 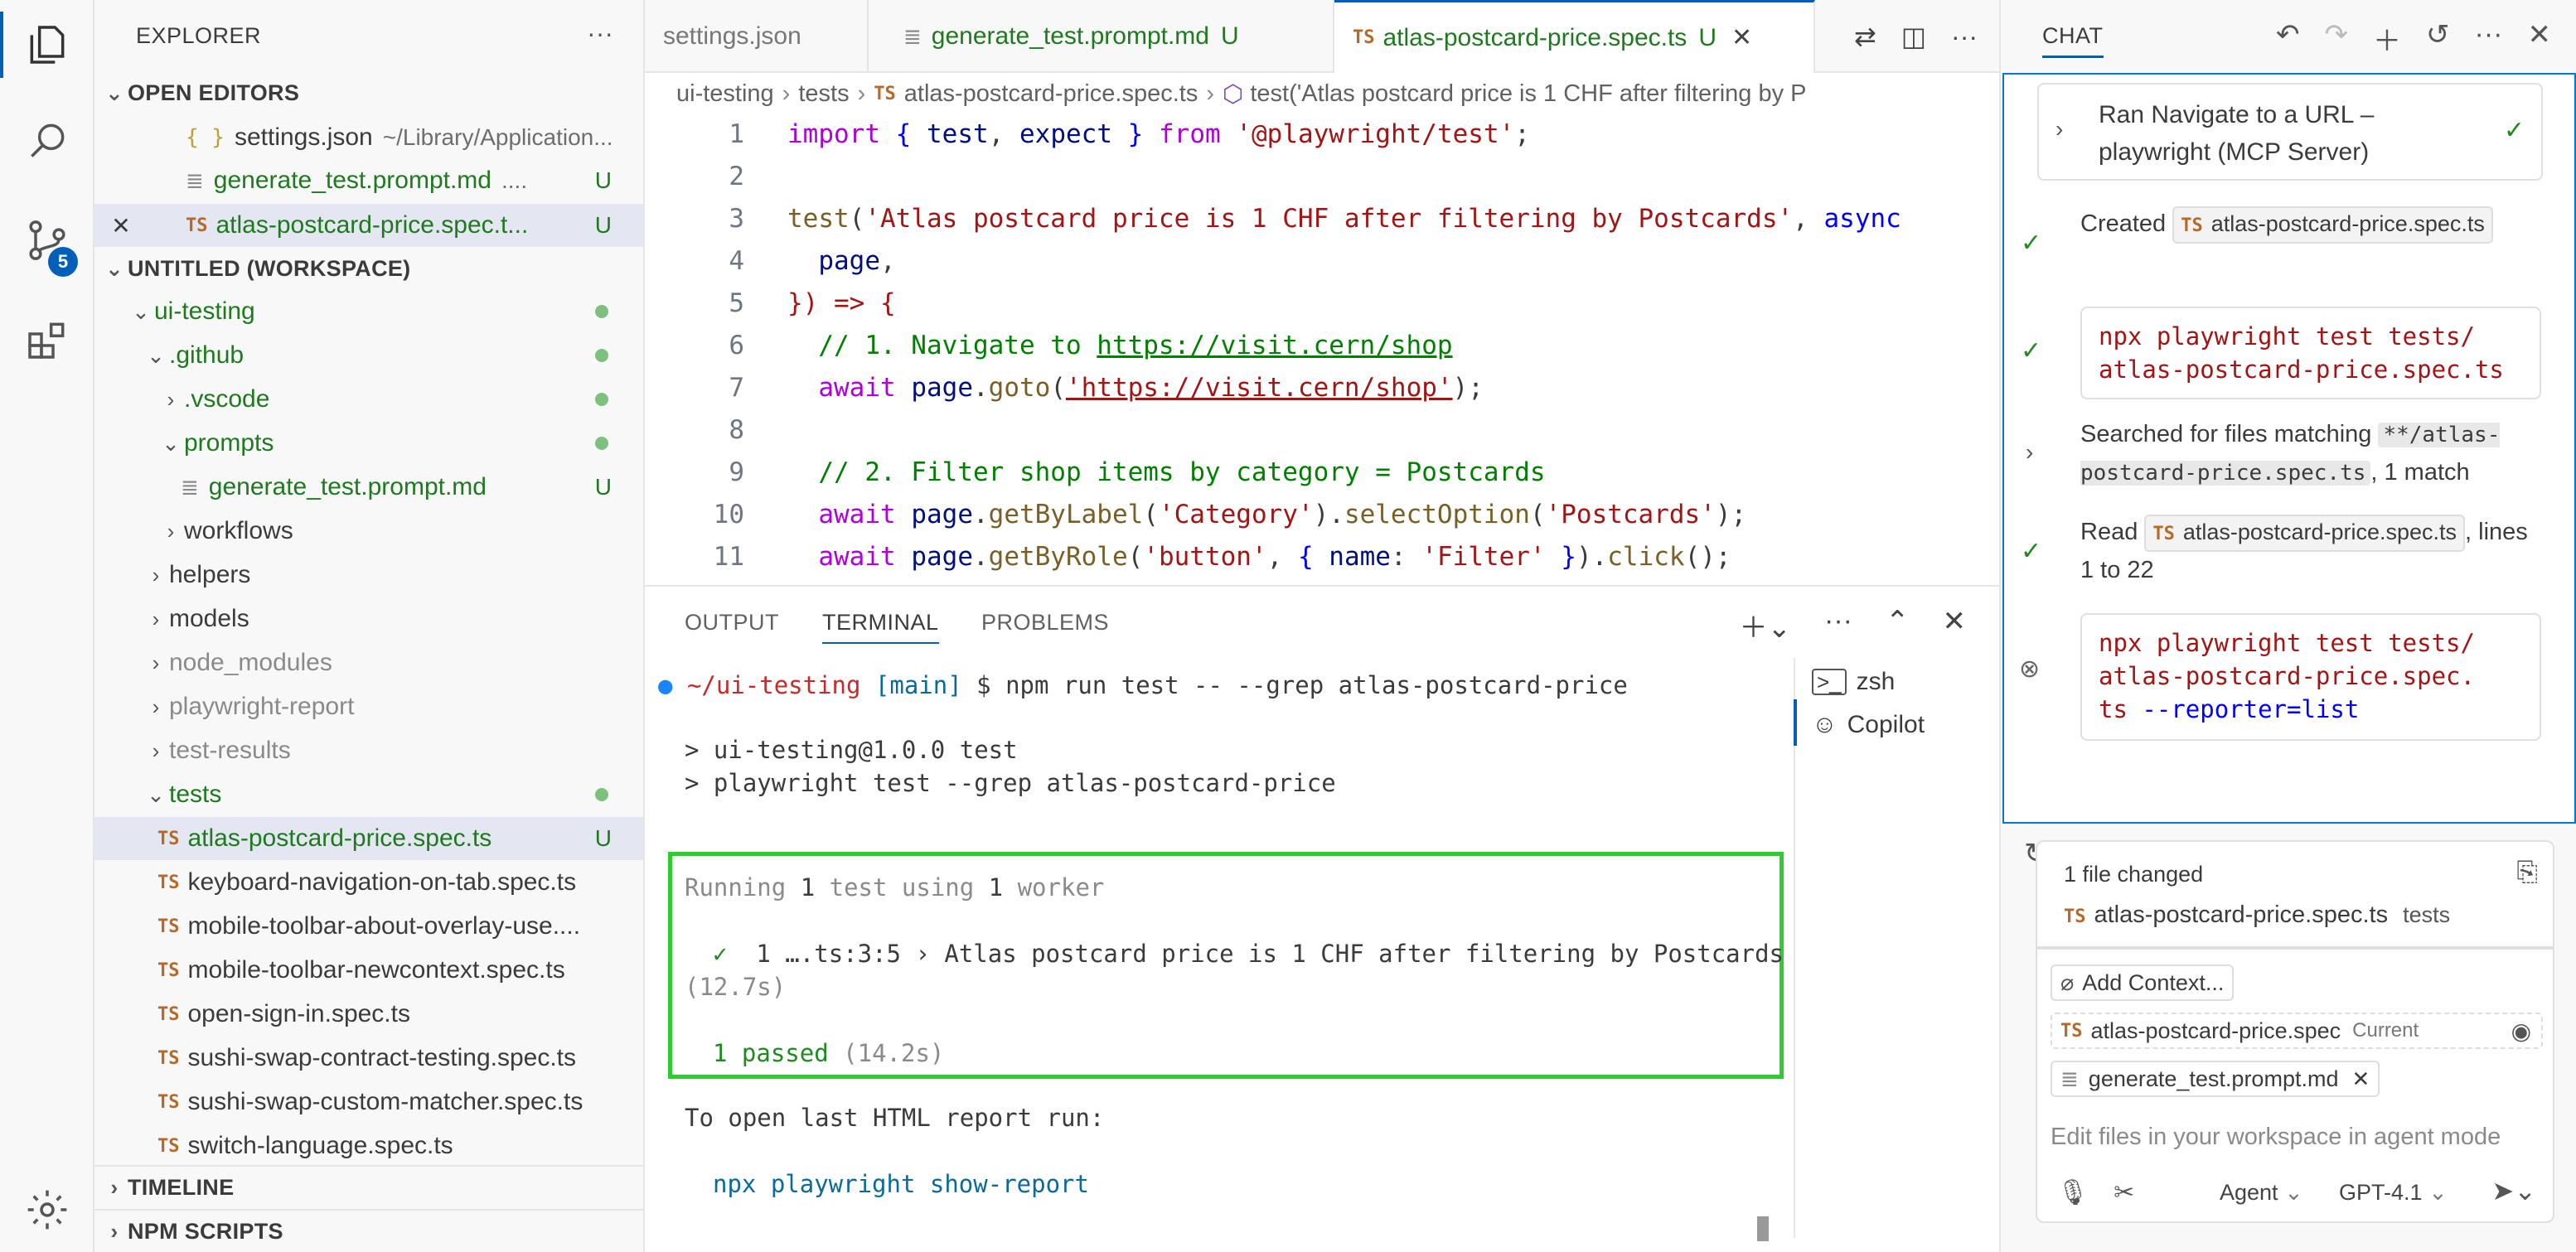 What do you see at coordinates (725, 94) in the screenshot?
I see `breadcrumb-item: ui-testing` at bounding box center [725, 94].